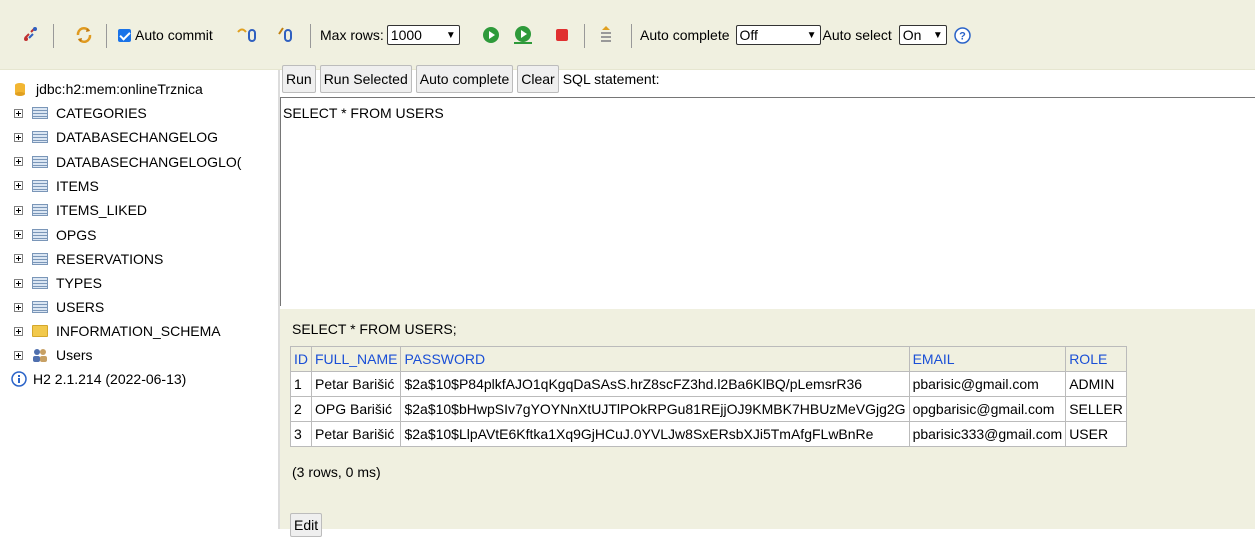  I want to click on version-info: H2 2.1.214 (2022-06-13), so click(98, 379).